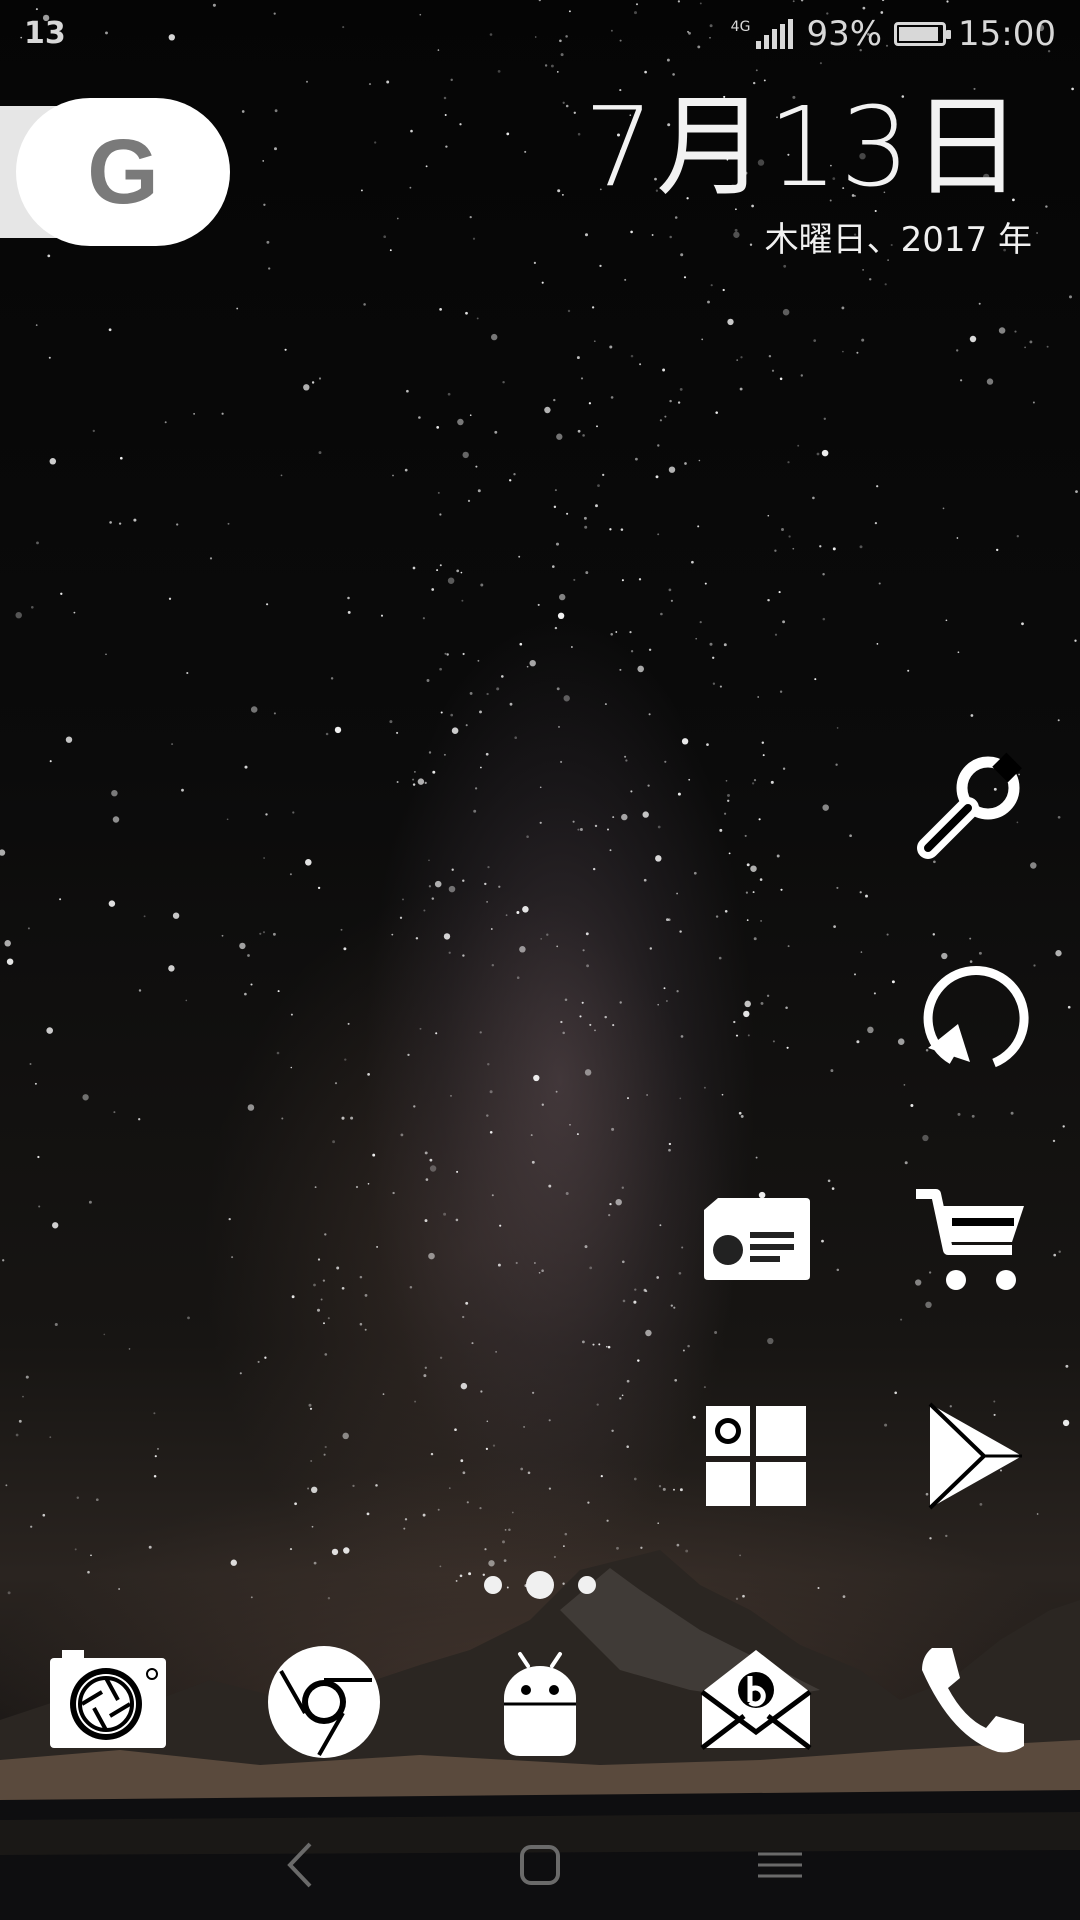 The width and height of the screenshot is (1080, 1920). Describe the element at coordinates (780, 1865) in the screenshot. I see `recents-button` at that location.